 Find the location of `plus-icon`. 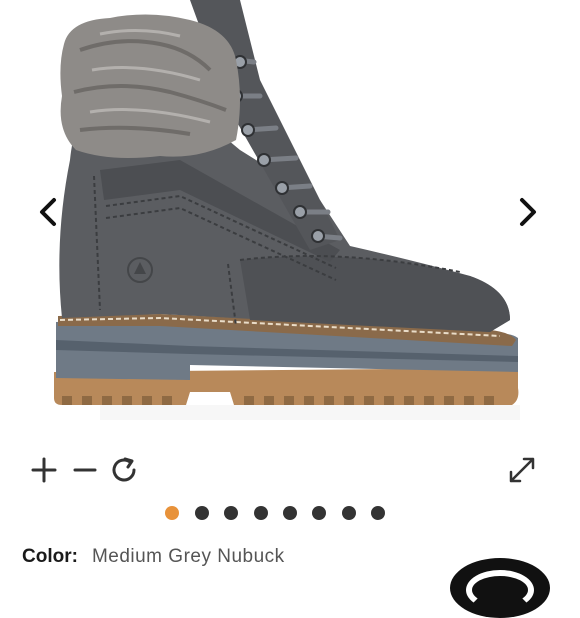

plus-icon is located at coordinates (44, 470).